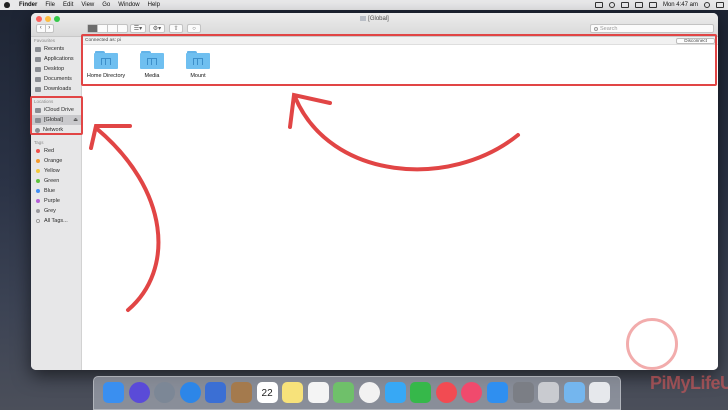 The image size is (728, 410). I want to click on photo-app-dock-icon, so click(216, 392).